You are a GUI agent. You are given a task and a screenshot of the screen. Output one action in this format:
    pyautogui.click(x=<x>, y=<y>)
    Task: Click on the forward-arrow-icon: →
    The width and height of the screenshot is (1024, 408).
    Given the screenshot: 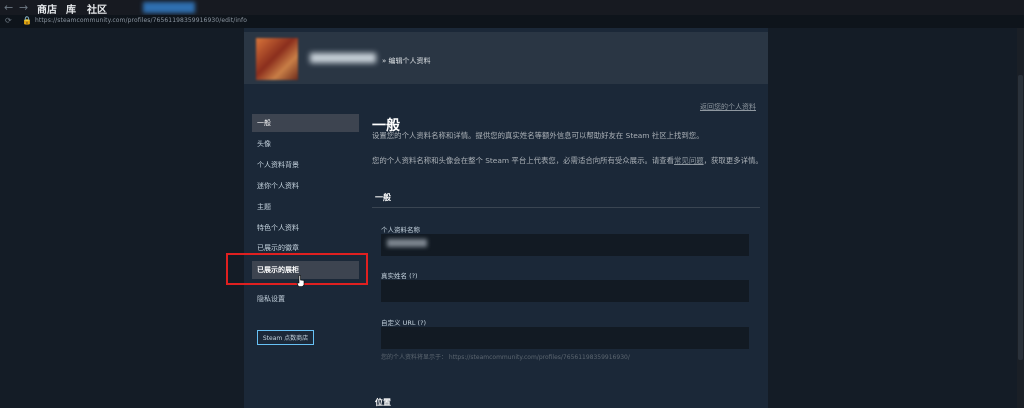 What is the action you would take?
    pyautogui.click(x=23, y=7)
    